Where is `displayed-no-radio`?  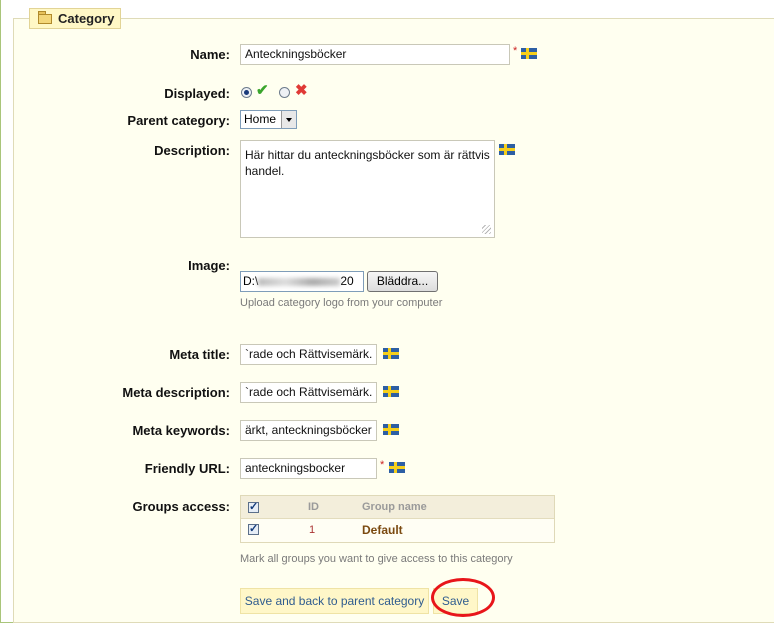 displayed-no-radio is located at coordinates (284, 92).